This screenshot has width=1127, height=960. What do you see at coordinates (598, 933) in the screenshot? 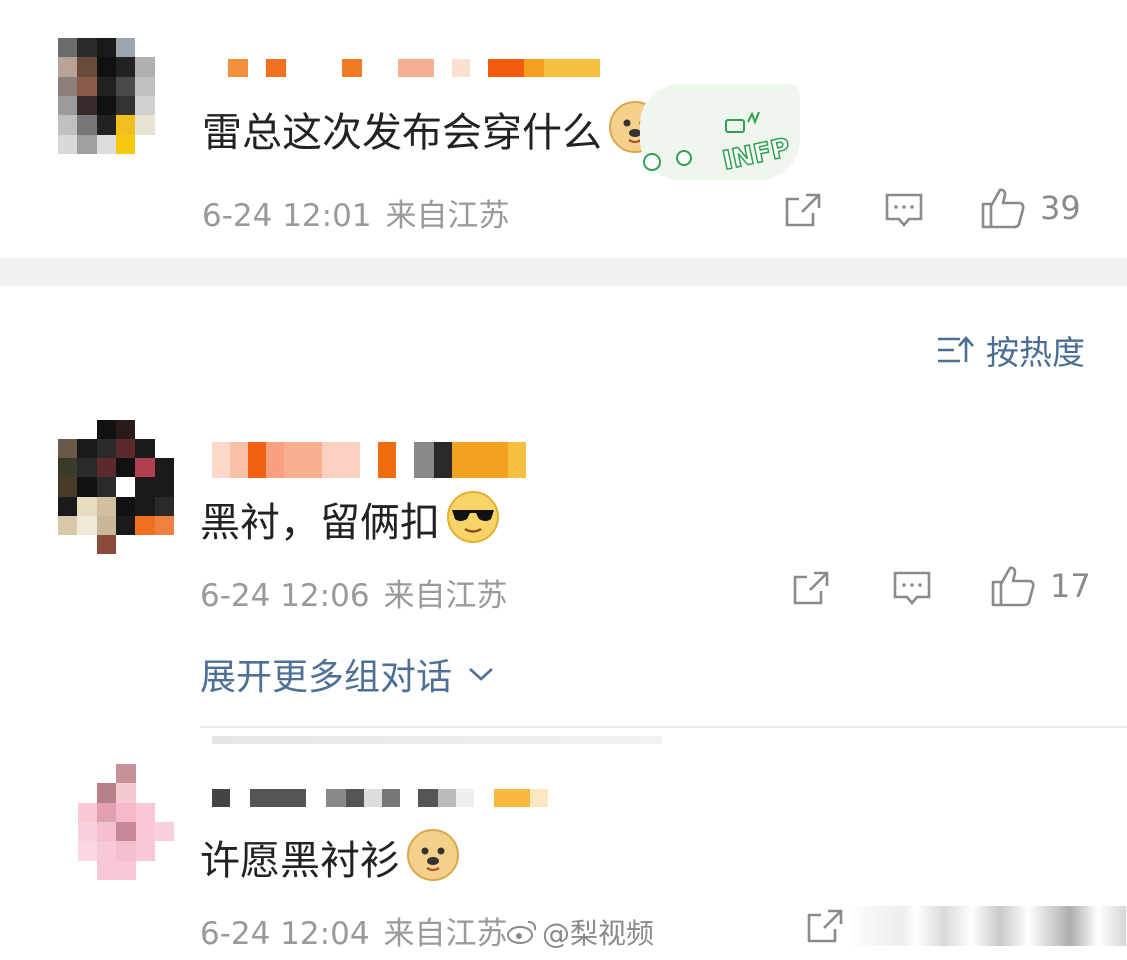
I see `watermark-text: @梨视频` at bounding box center [598, 933].